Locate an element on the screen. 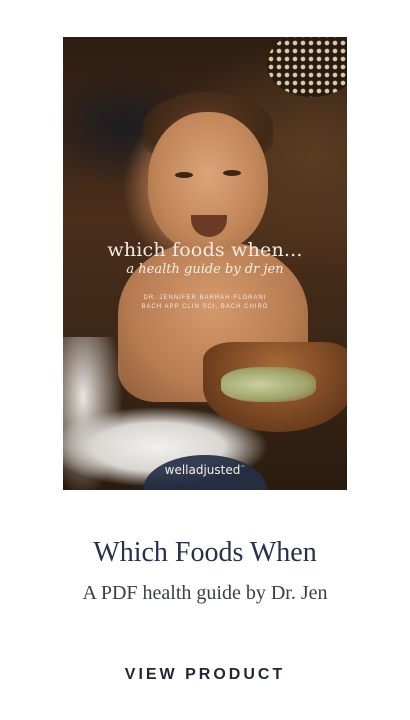 This screenshot has width=410, height=720. cover-subtitle: a health guide by dr jen is located at coordinates (205, 269).